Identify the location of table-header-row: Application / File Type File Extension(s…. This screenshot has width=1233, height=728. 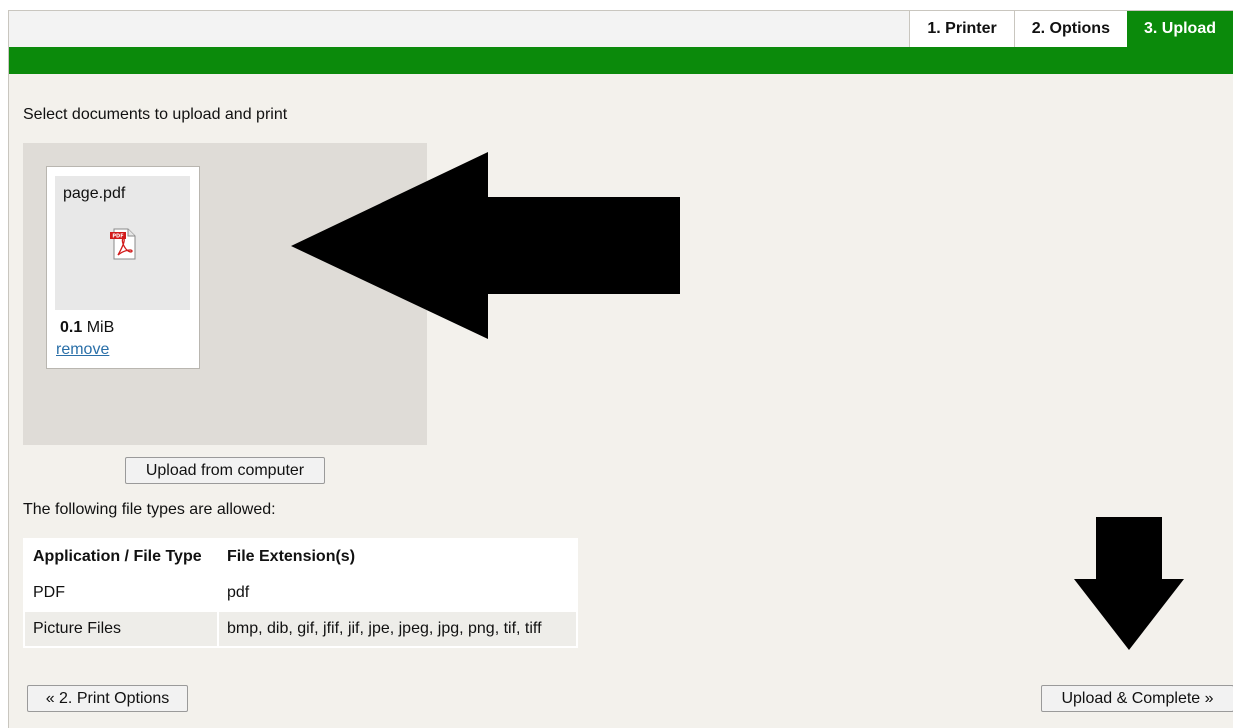
(300, 557).